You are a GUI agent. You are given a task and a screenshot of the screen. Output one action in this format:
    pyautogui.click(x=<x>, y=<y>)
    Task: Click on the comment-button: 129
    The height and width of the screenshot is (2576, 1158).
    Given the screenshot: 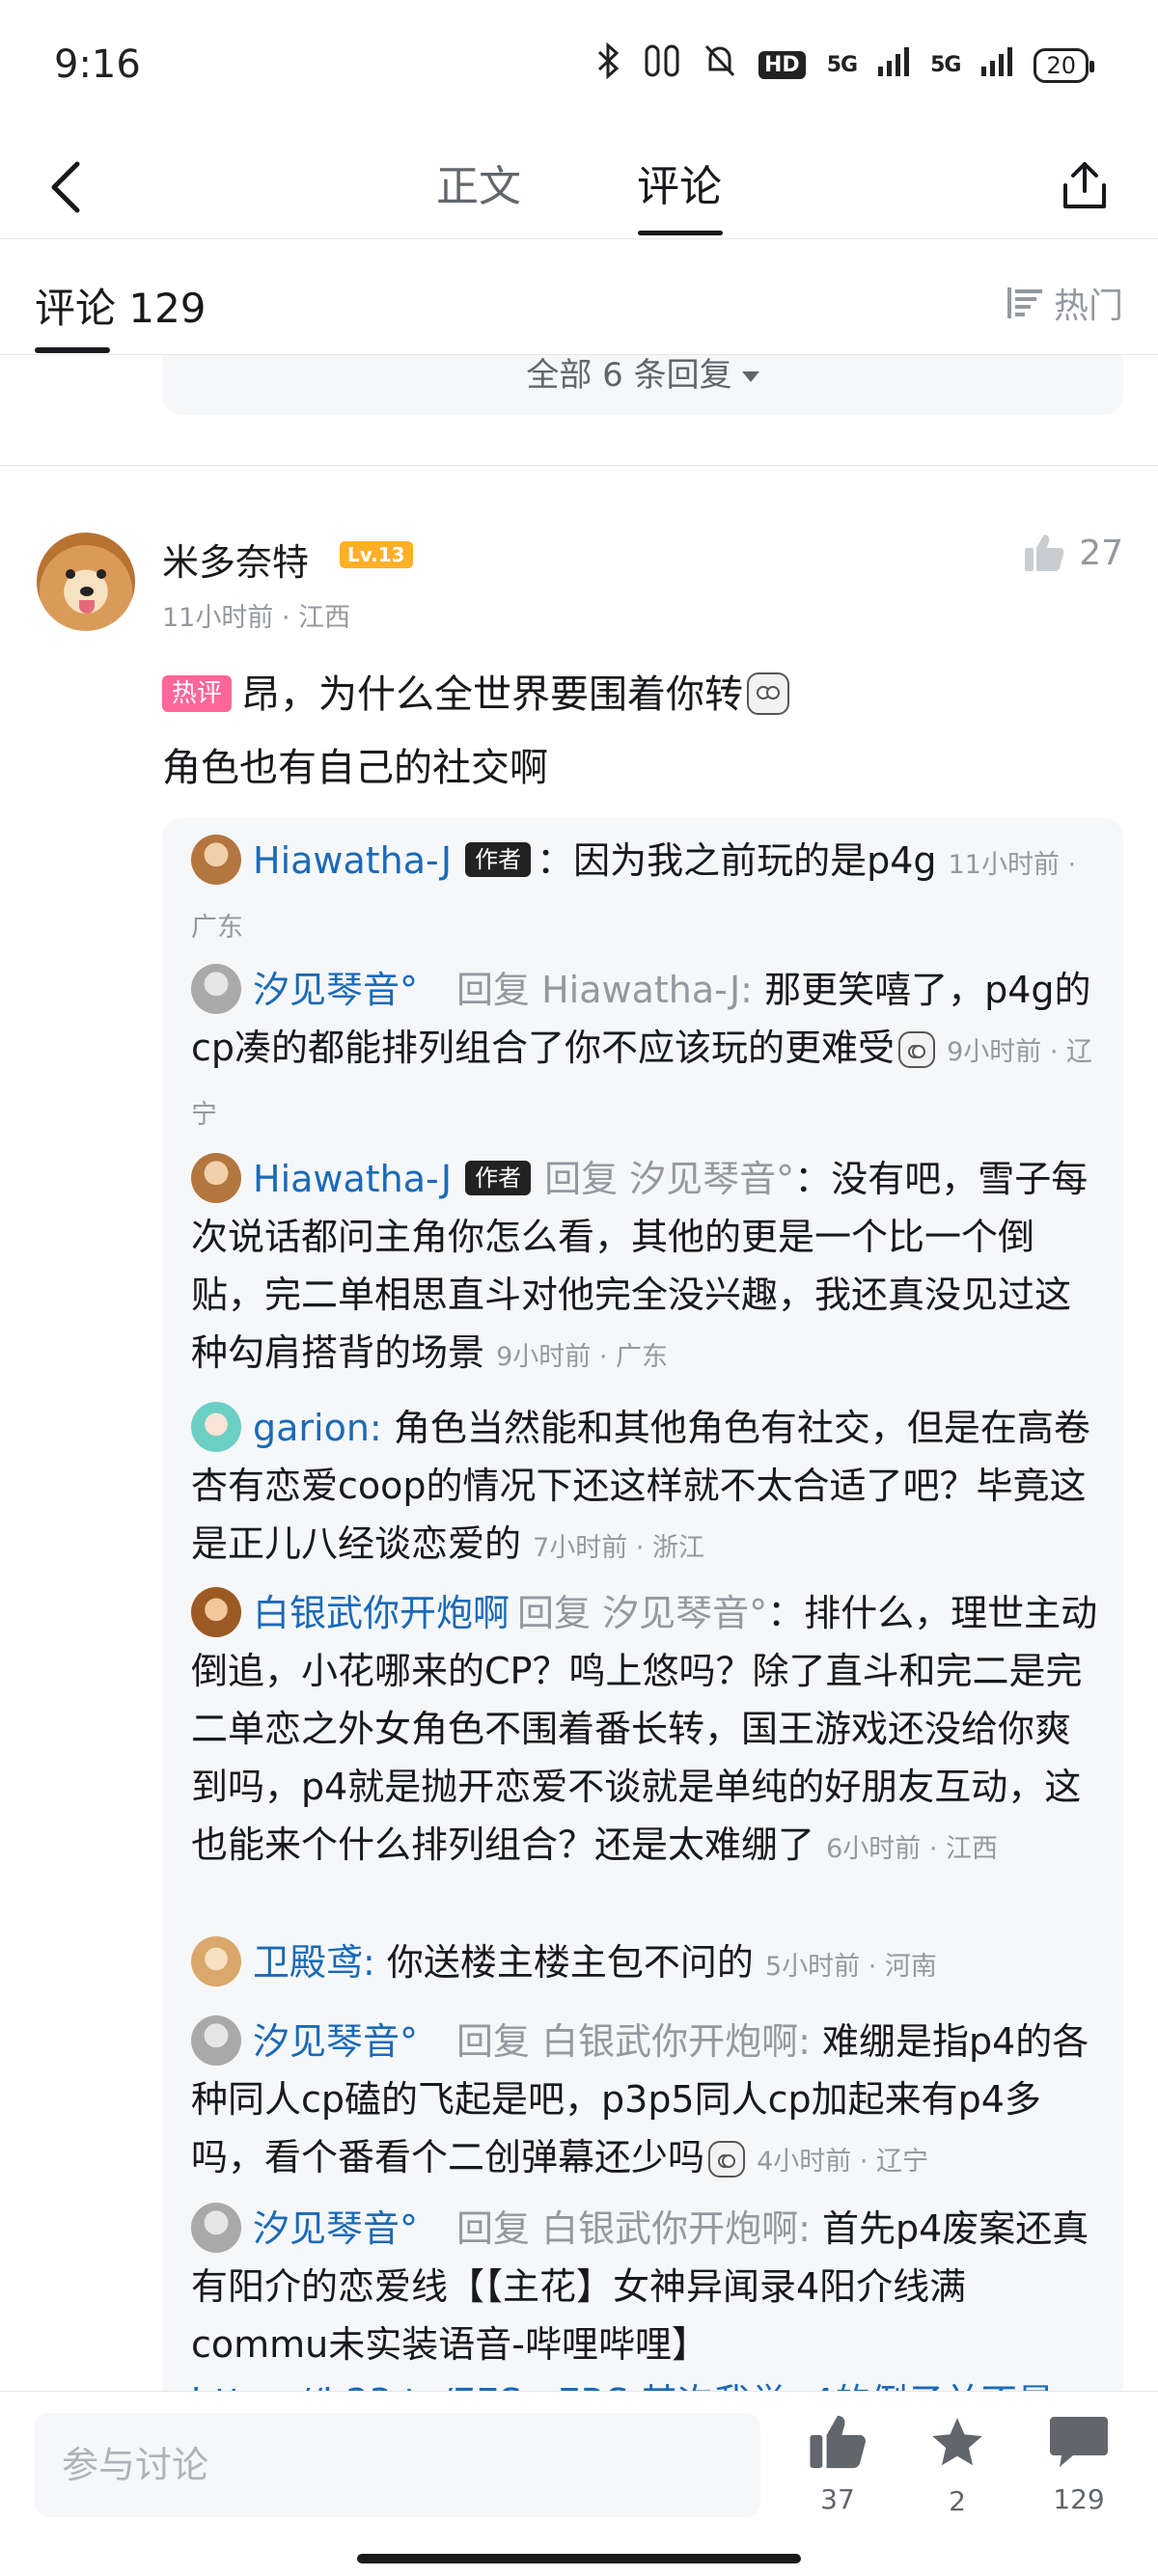 What is the action you would take?
    pyautogui.click(x=1079, y=2464)
    